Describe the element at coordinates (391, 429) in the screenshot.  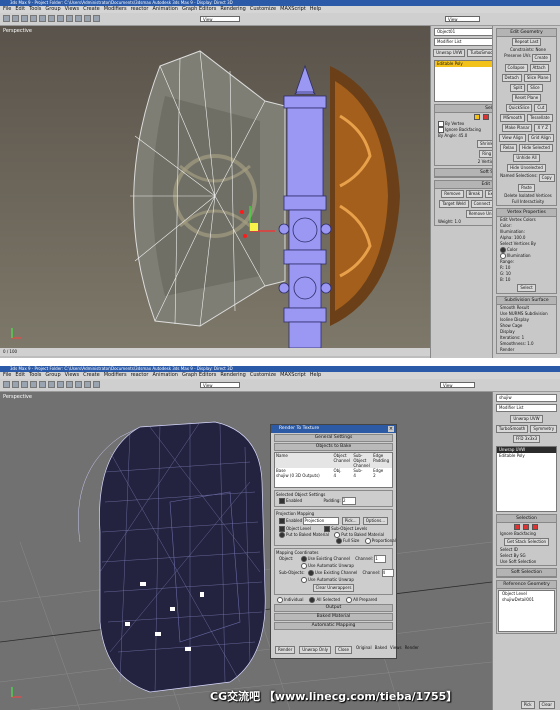
I see `close-icon: ×` at that location.